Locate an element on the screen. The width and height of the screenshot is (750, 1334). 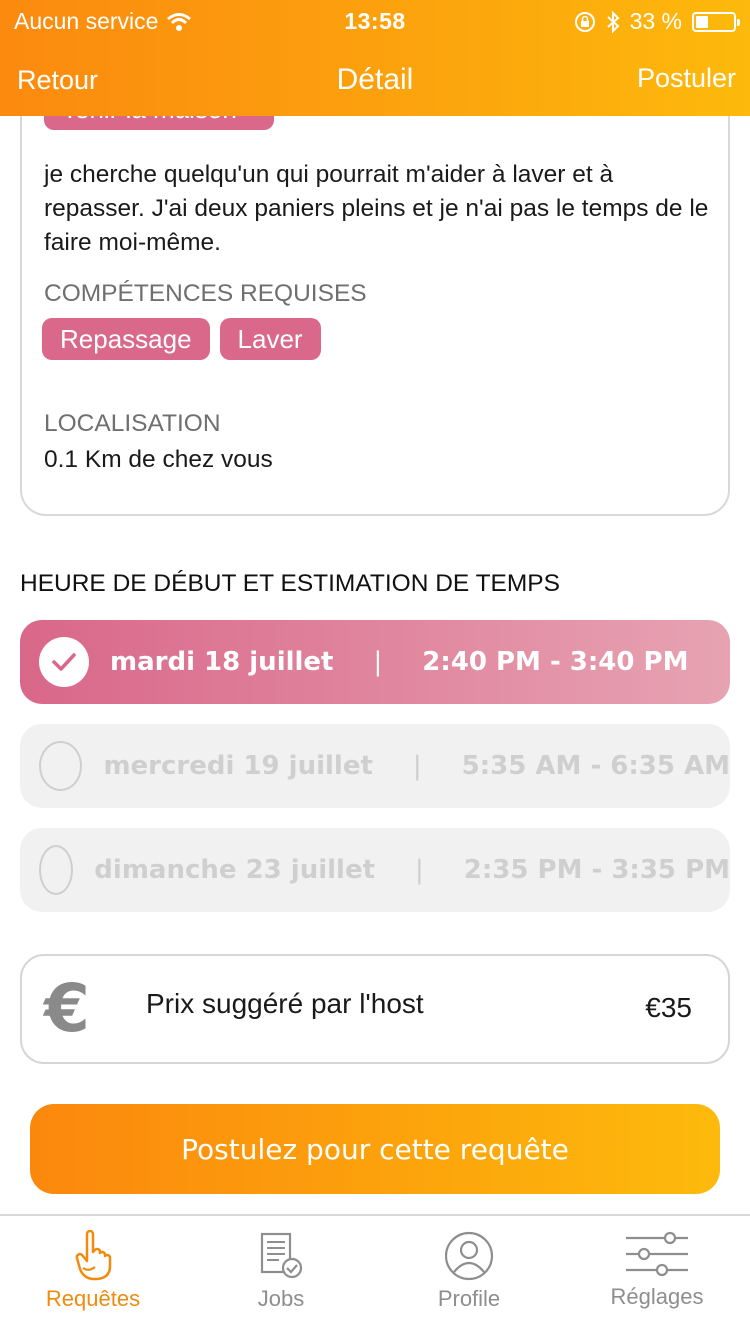
slot-day: mardi 18 juillet is located at coordinates (222, 662).